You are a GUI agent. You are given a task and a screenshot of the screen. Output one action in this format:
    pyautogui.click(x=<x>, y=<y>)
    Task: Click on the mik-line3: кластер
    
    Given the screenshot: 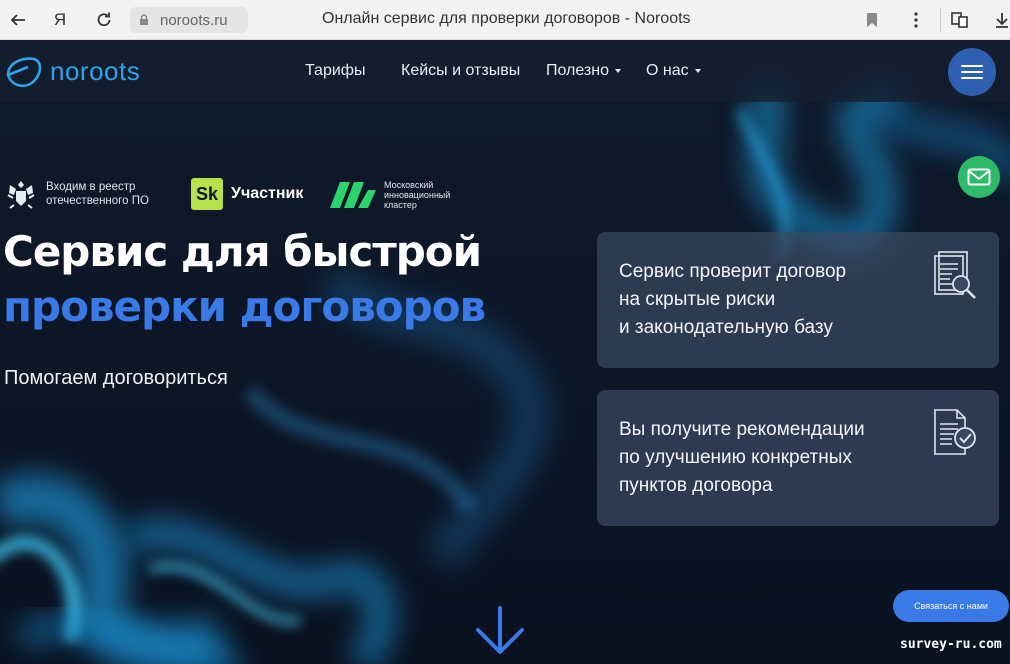 What is the action you would take?
    pyautogui.click(x=400, y=205)
    